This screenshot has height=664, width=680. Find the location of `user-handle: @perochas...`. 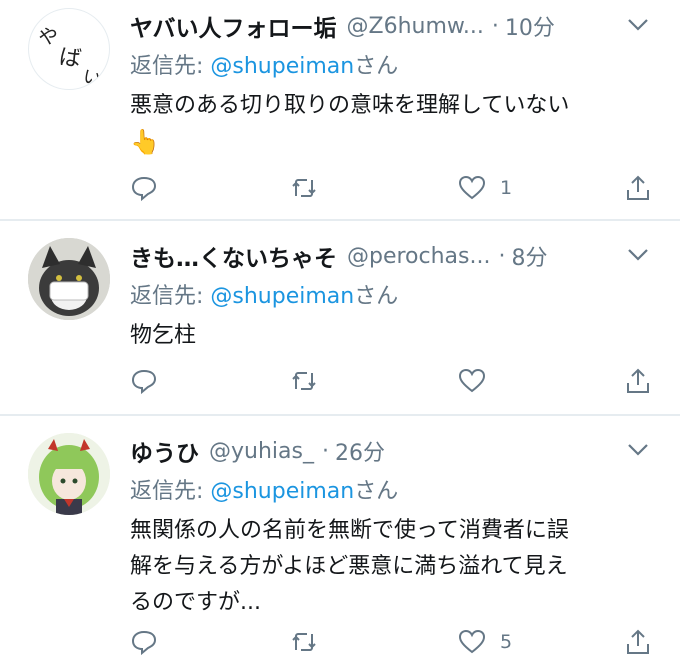

user-handle: @perochas... is located at coordinates (418, 256).